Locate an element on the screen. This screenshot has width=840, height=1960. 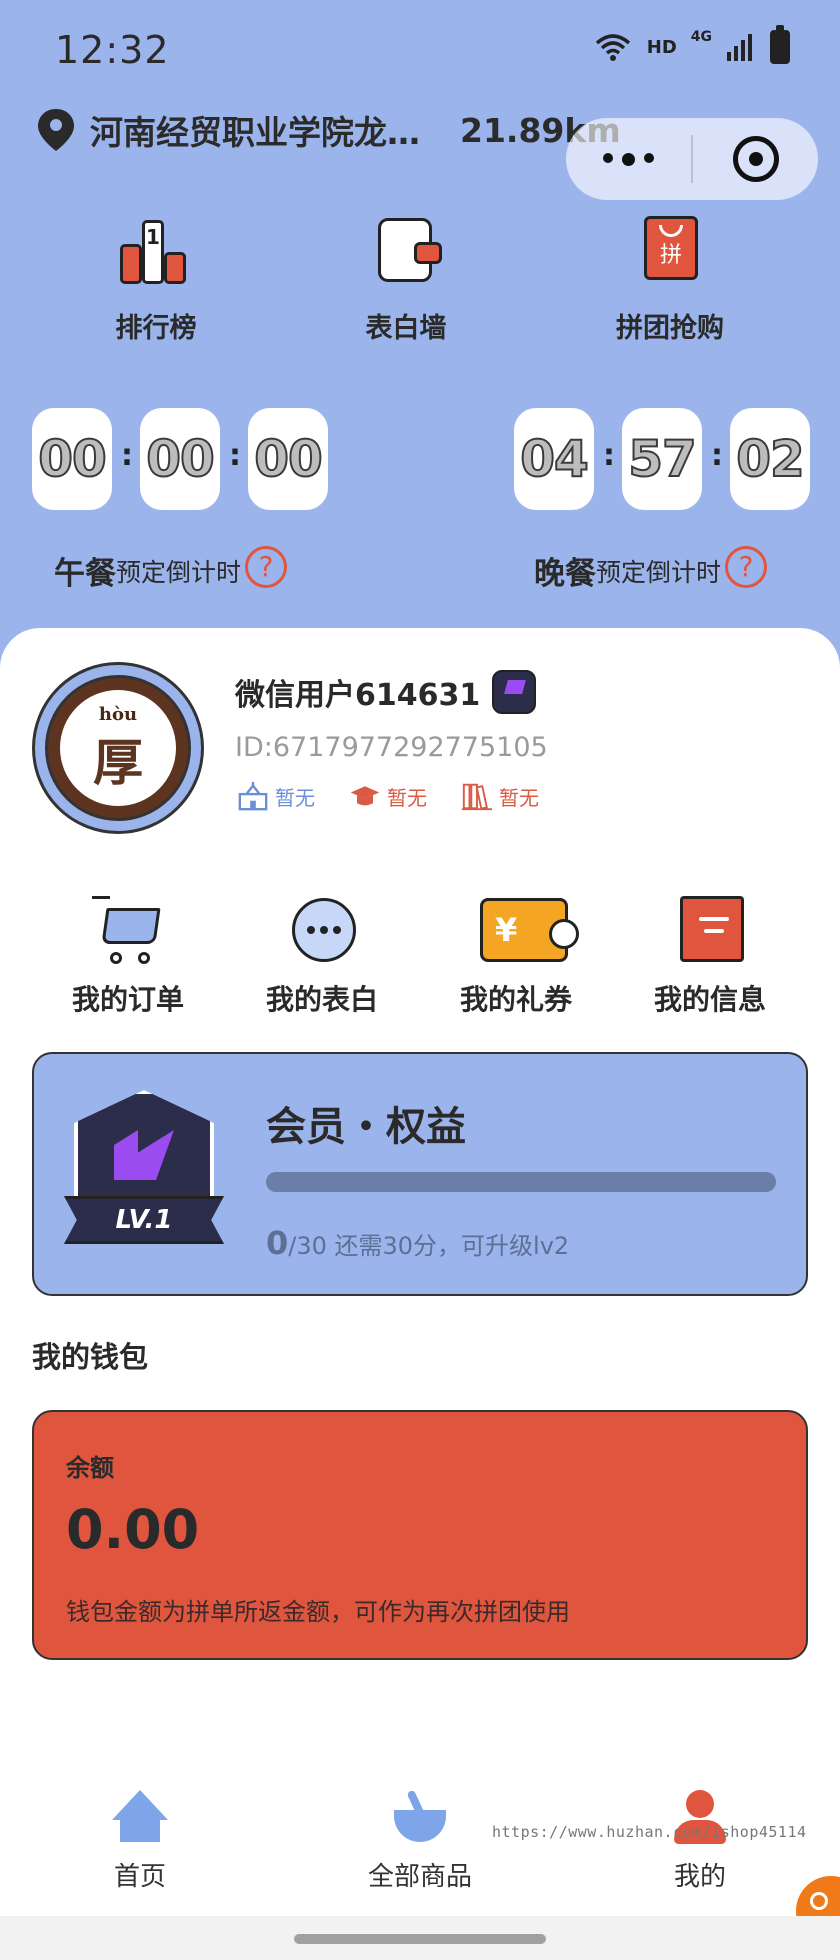
signal-icon is located at coordinates (739, 47).